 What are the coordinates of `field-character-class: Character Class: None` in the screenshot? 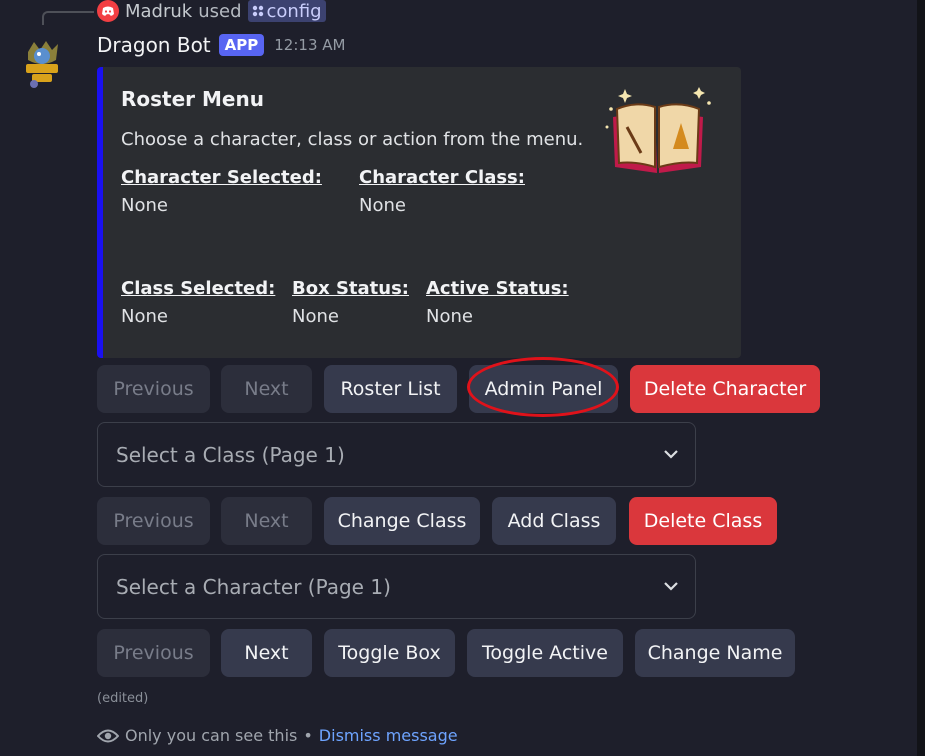 It's located at (442, 191).